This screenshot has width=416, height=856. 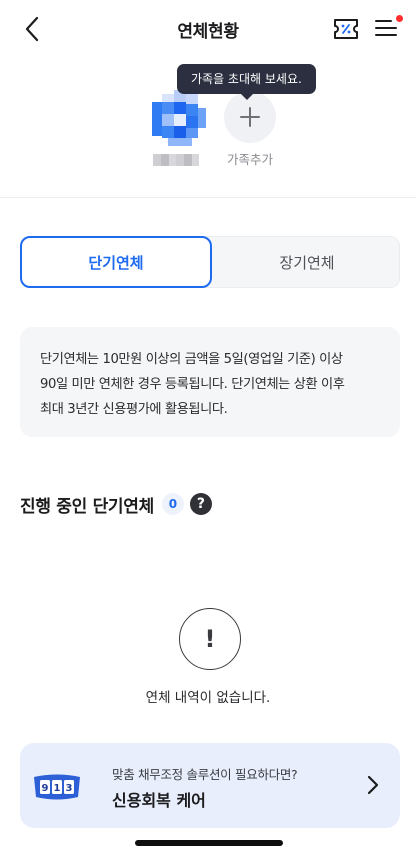 I want to click on app-header: 연체현황, so click(x=208, y=29).